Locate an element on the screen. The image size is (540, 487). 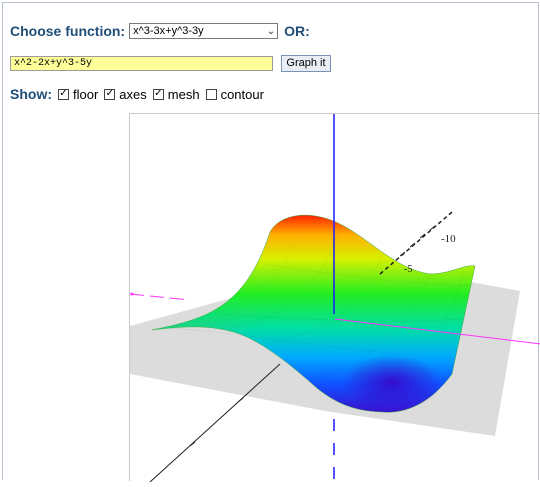
floor-option-label: floor is located at coordinates (86, 94).